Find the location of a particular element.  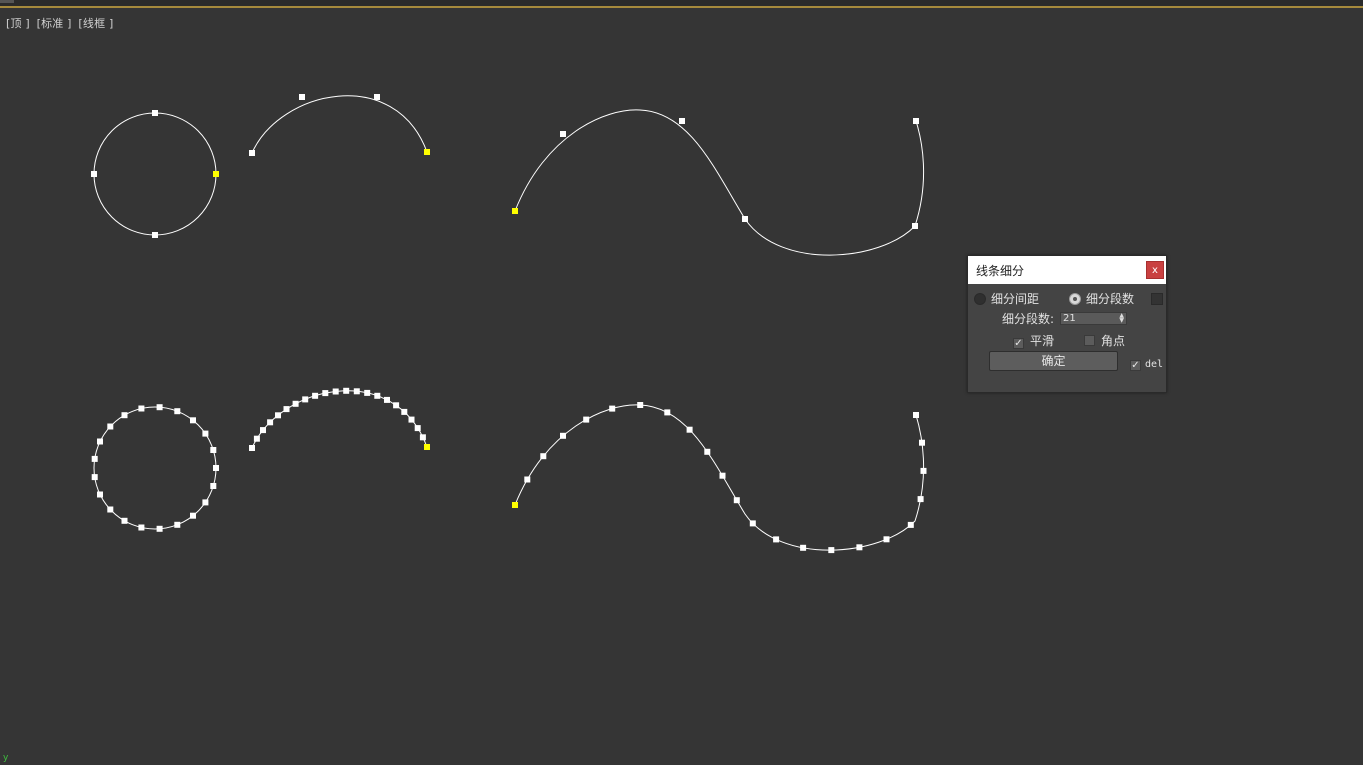

corner-option: 角点 is located at coordinates (1104, 340).